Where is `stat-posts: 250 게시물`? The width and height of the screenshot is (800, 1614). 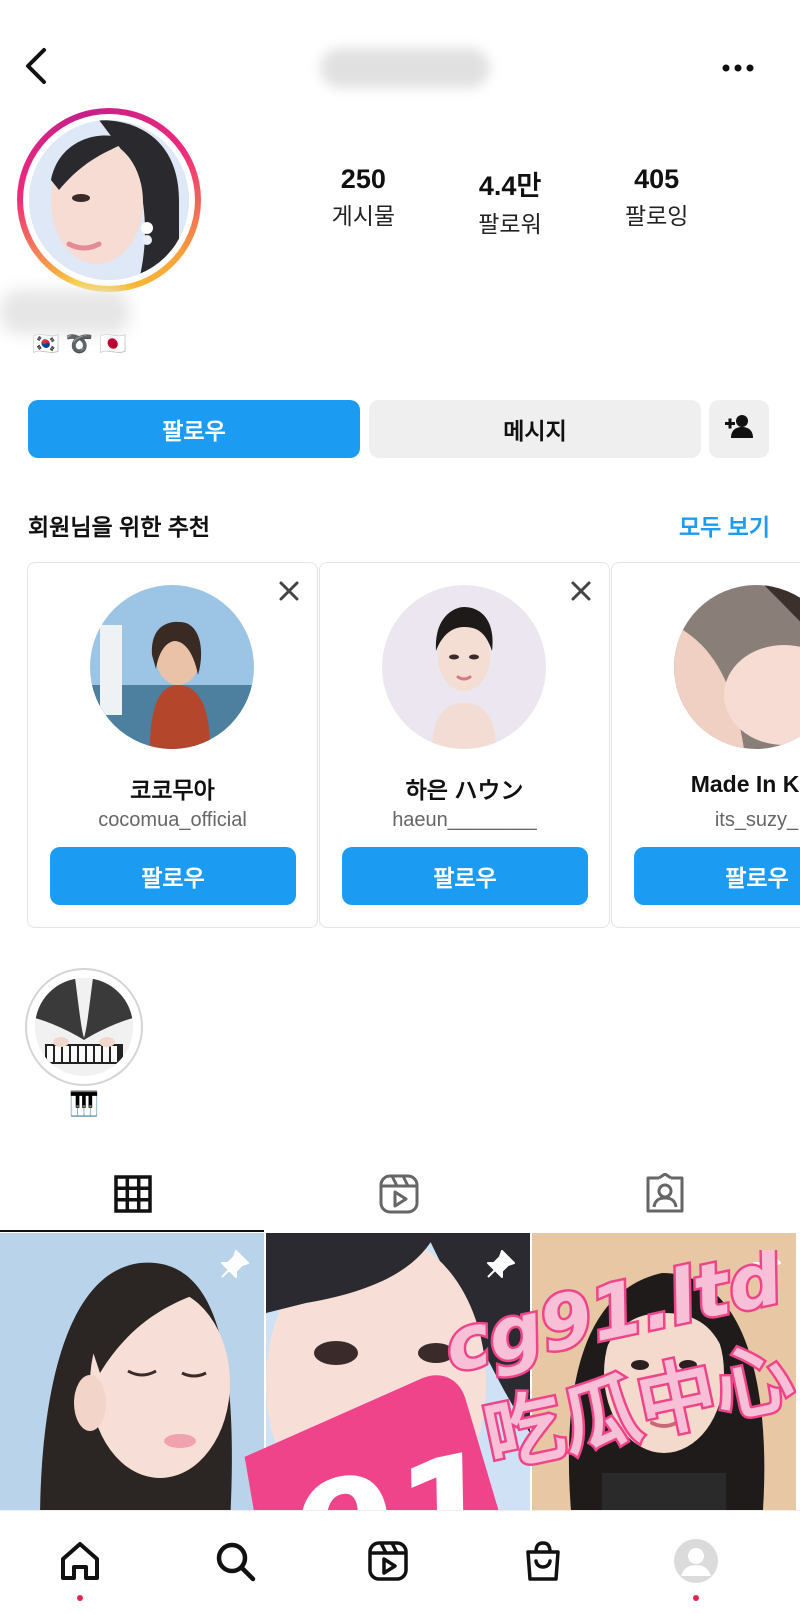 stat-posts: 250 게시물 is located at coordinates (363, 199).